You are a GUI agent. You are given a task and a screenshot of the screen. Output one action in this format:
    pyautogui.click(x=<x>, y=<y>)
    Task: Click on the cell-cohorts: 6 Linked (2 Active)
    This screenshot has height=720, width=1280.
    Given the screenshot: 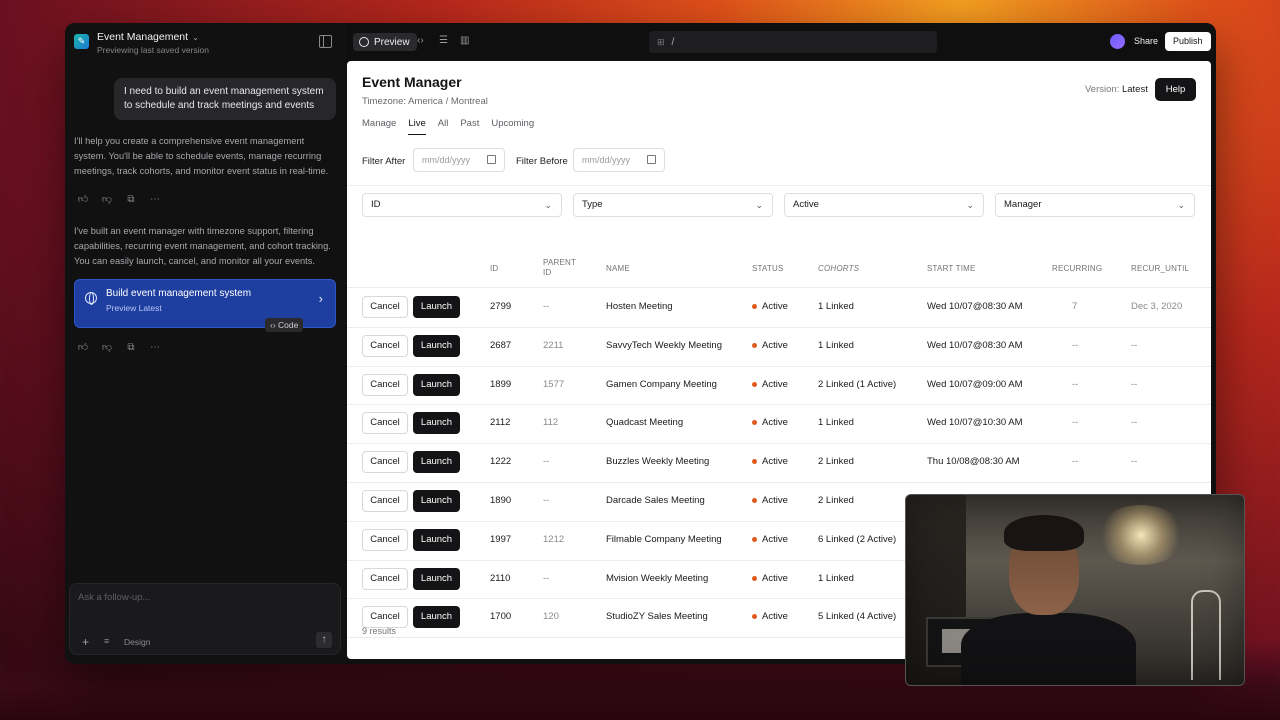 What is the action you would take?
    pyautogui.click(x=857, y=539)
    